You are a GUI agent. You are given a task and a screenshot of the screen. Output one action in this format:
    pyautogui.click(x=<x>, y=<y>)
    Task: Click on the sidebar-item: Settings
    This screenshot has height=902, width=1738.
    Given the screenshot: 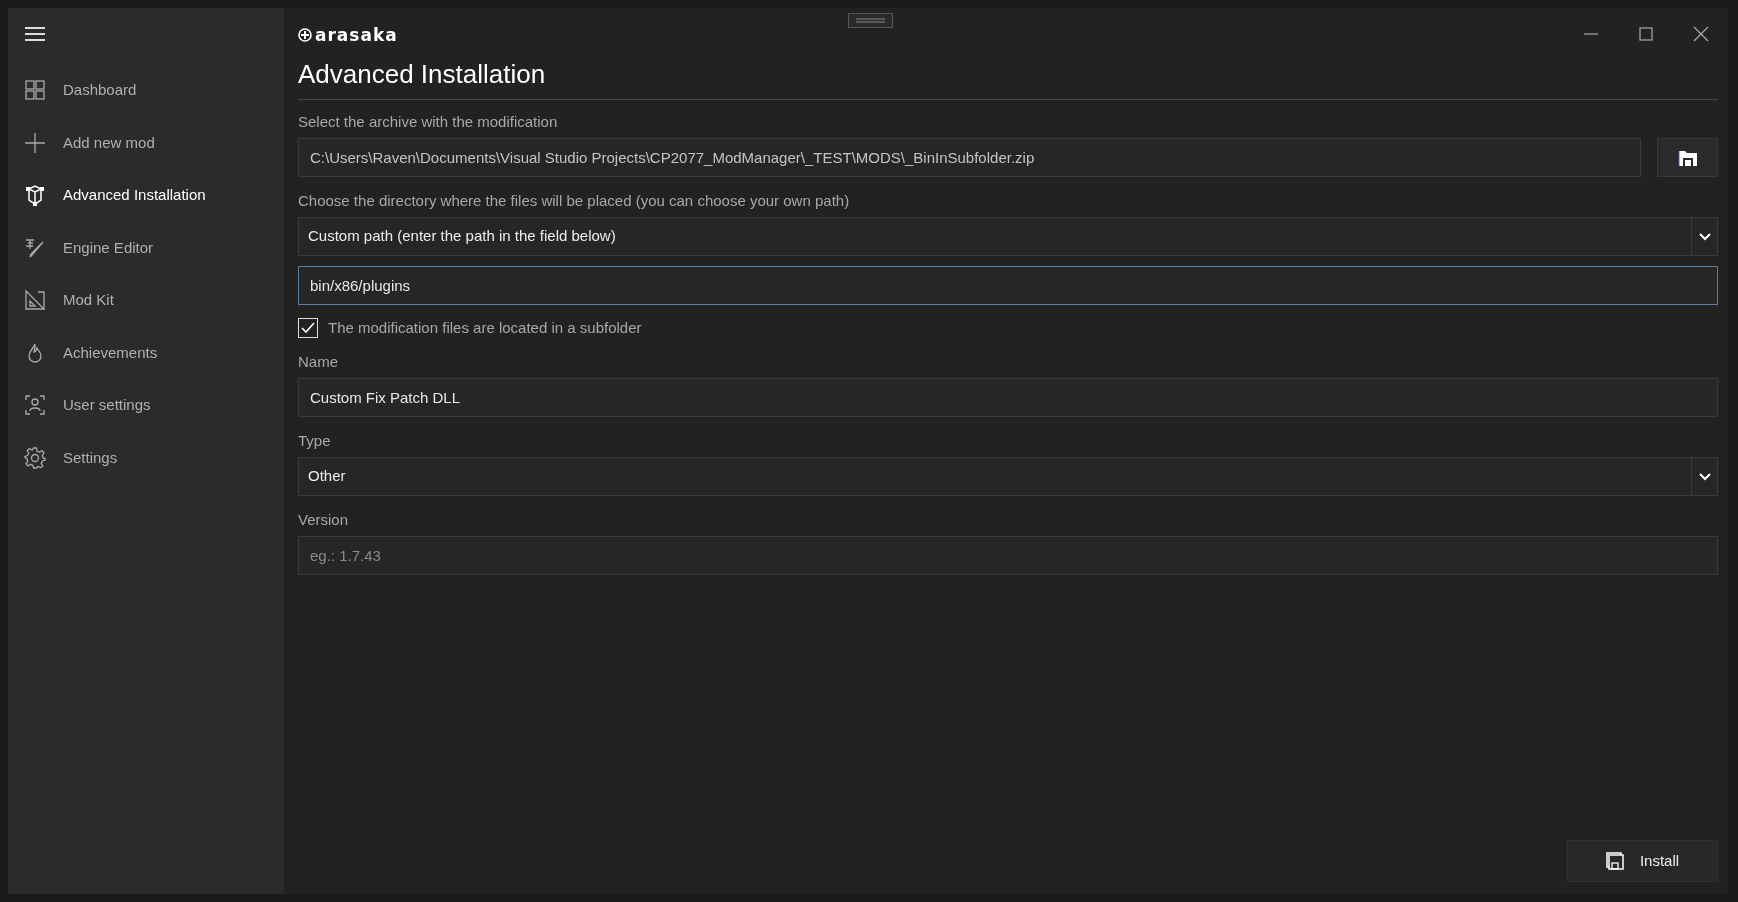 What is the action you would take?
    pyautogui.click(x=146, y=457)
    